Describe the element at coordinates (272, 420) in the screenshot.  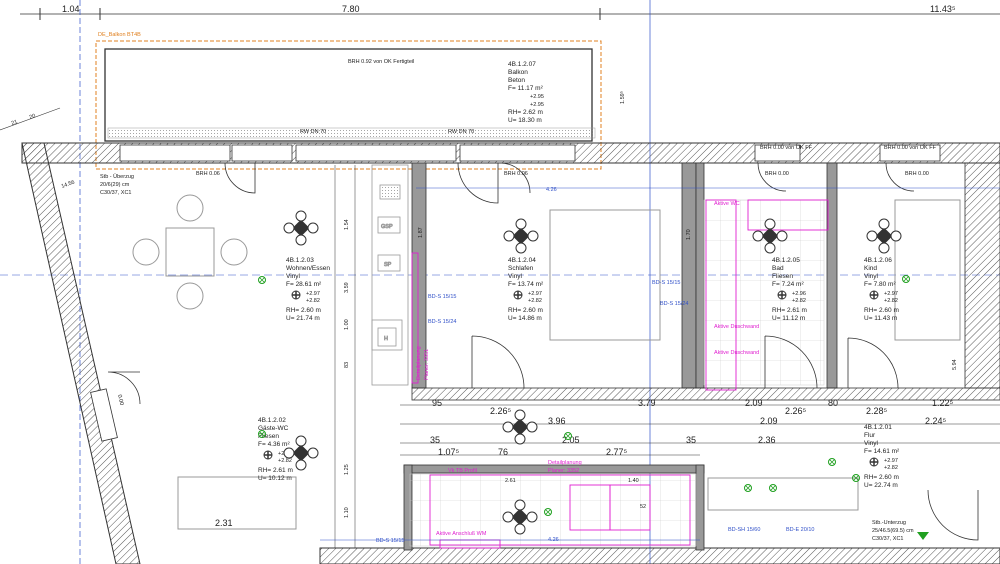
I see `room-gaeste-id: 4B.1.2.02` at that location.